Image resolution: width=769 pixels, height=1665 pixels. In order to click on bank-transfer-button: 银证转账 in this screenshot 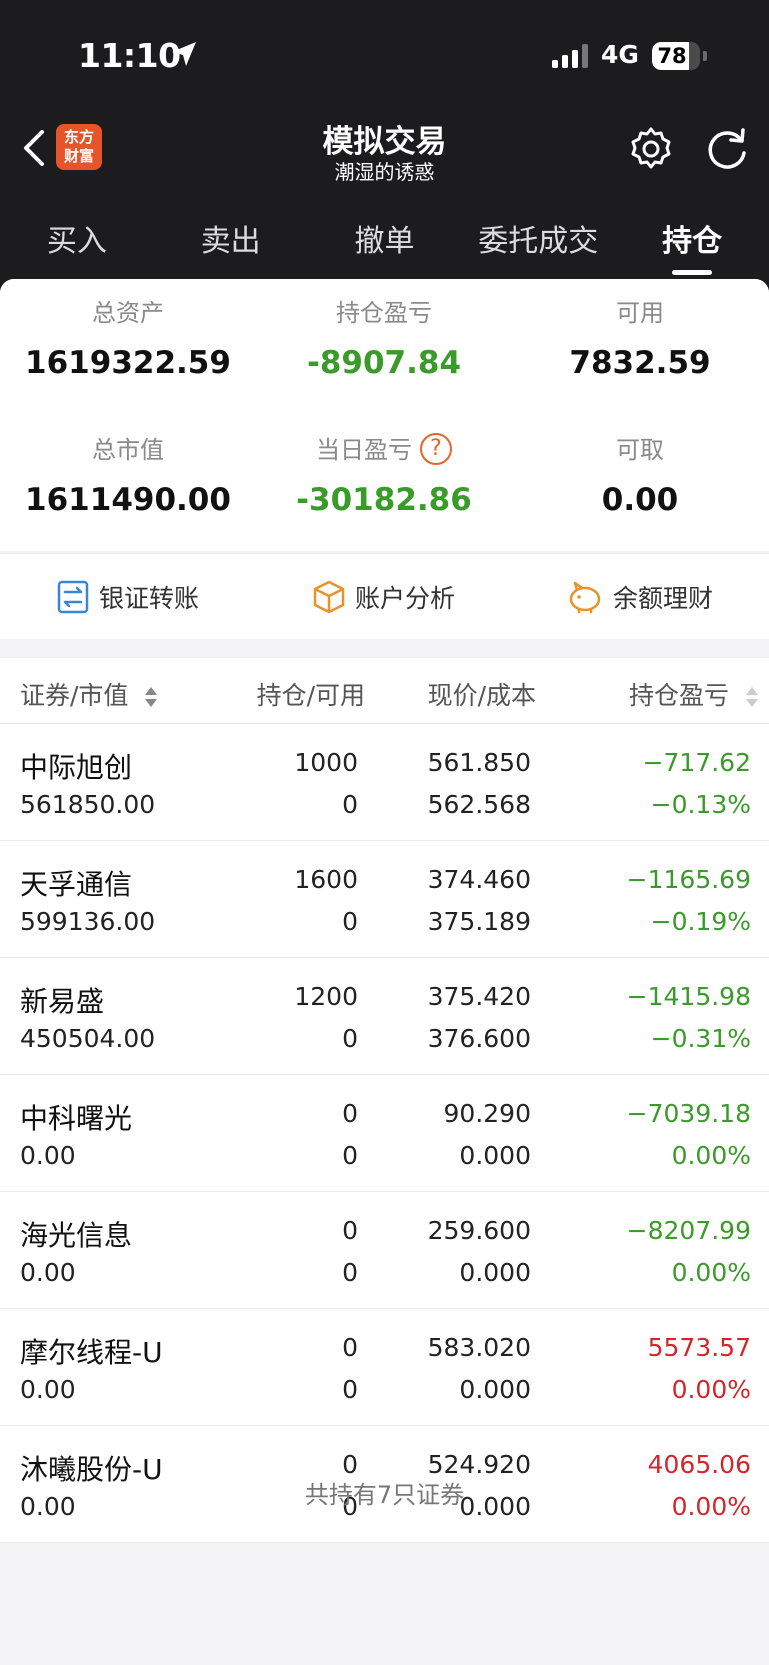, I will do `click(128, 596)`.